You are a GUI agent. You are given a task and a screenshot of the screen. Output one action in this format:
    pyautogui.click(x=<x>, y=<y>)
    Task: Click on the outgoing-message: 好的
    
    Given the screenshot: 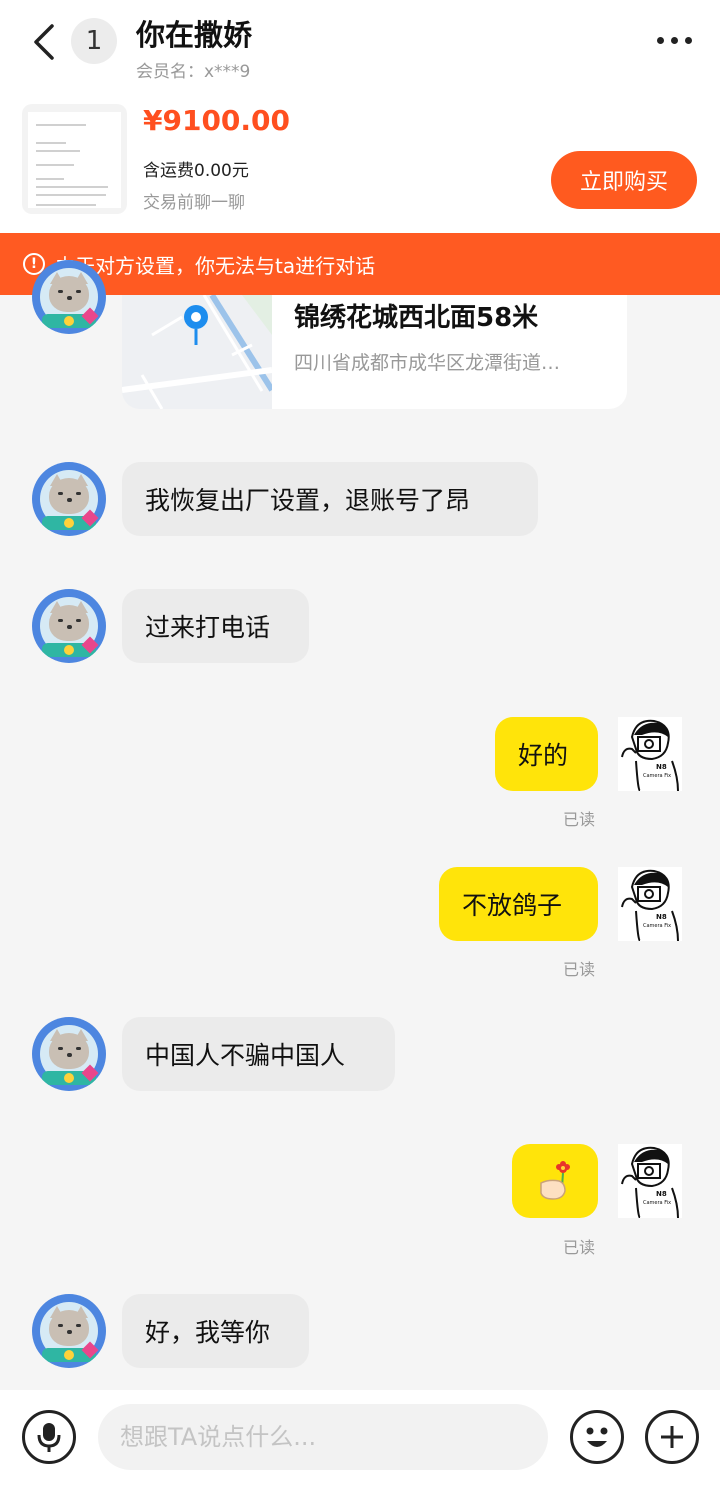 What is the action you would take?
    pyautogui.click(x=546, y=754)
    